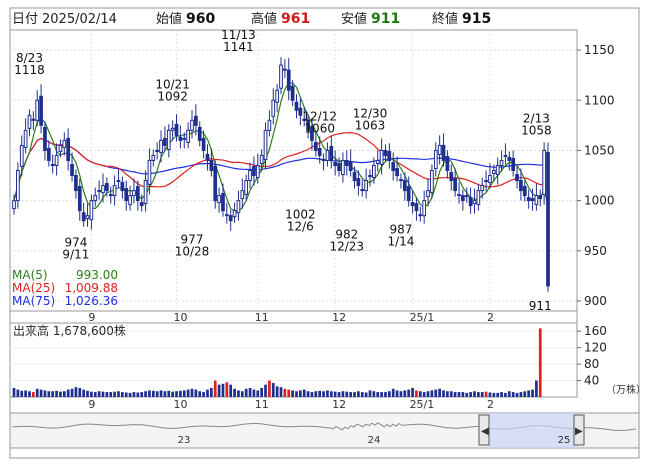 The height and width of the screenshot is (474, 653). I want to click on annotation-price: 1058, so click(536, 130).